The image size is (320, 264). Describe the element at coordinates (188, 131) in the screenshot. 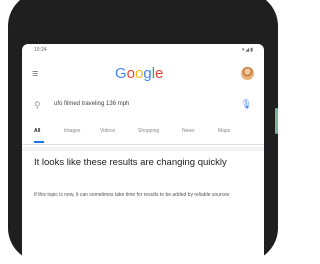

I see `tab-news: News` at that location.